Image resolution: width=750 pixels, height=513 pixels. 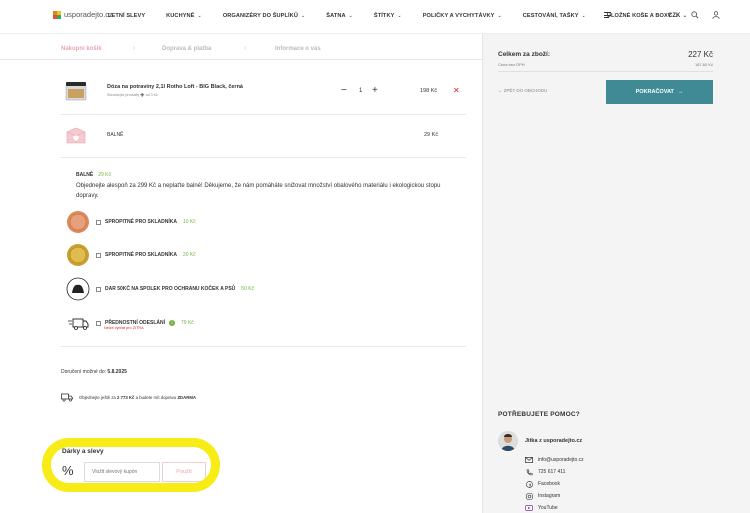 What do you see at coordinates (172, 323) in the screenshot?
I see `info-icon: i` at bounding box center [172, 323].